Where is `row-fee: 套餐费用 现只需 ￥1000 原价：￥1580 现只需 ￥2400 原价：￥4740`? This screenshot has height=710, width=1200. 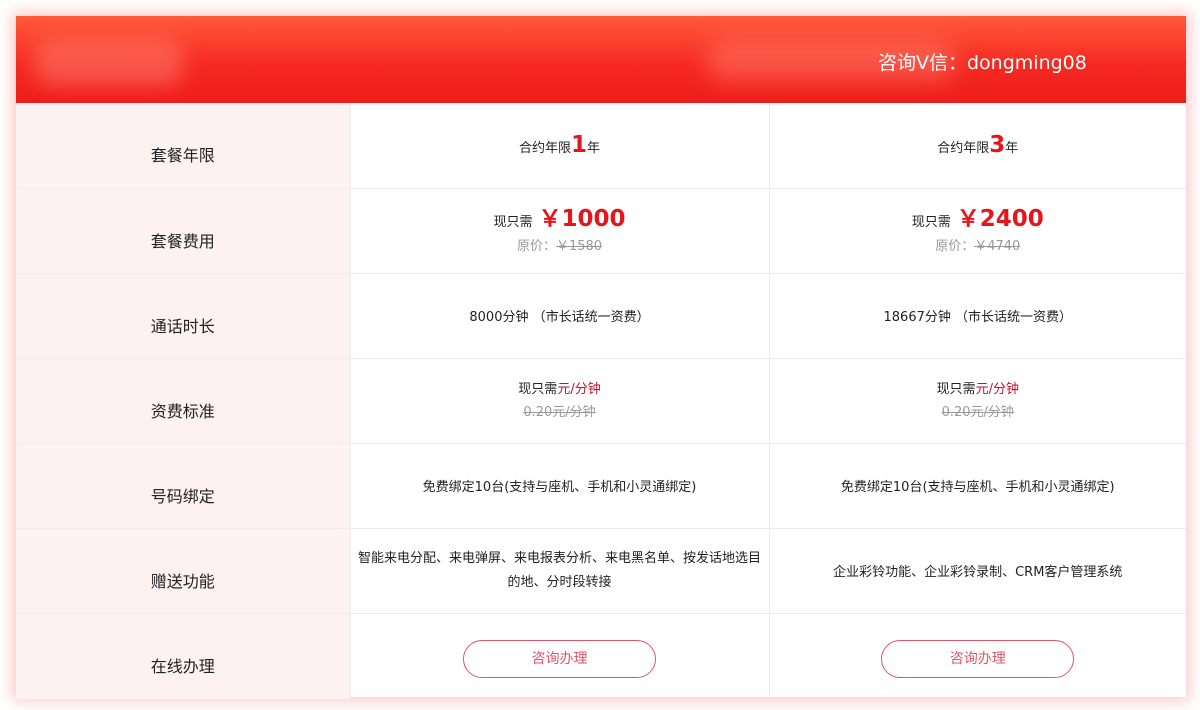 row-fee: 套餐费用 现只需 ￥1000 原价：￥1580 现只需 ￥2400 原价：￥4740 is located at coordinates (601, 231).